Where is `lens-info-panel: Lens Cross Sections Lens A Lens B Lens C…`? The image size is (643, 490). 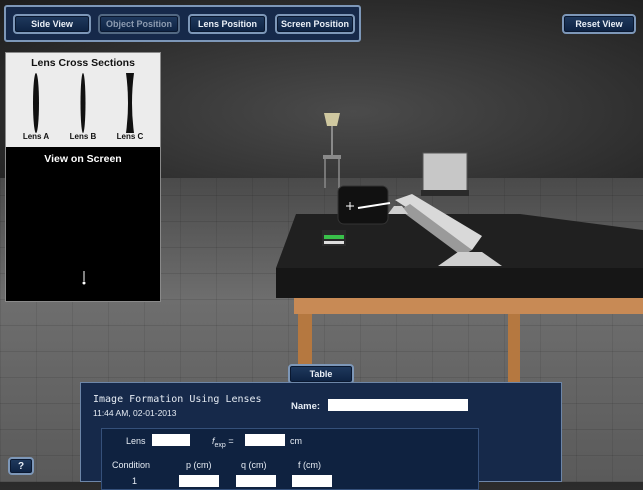
lens-info-panel: Lens Cross Sections Lens A Lens B Lens C… is located at coordinates (83, 177).